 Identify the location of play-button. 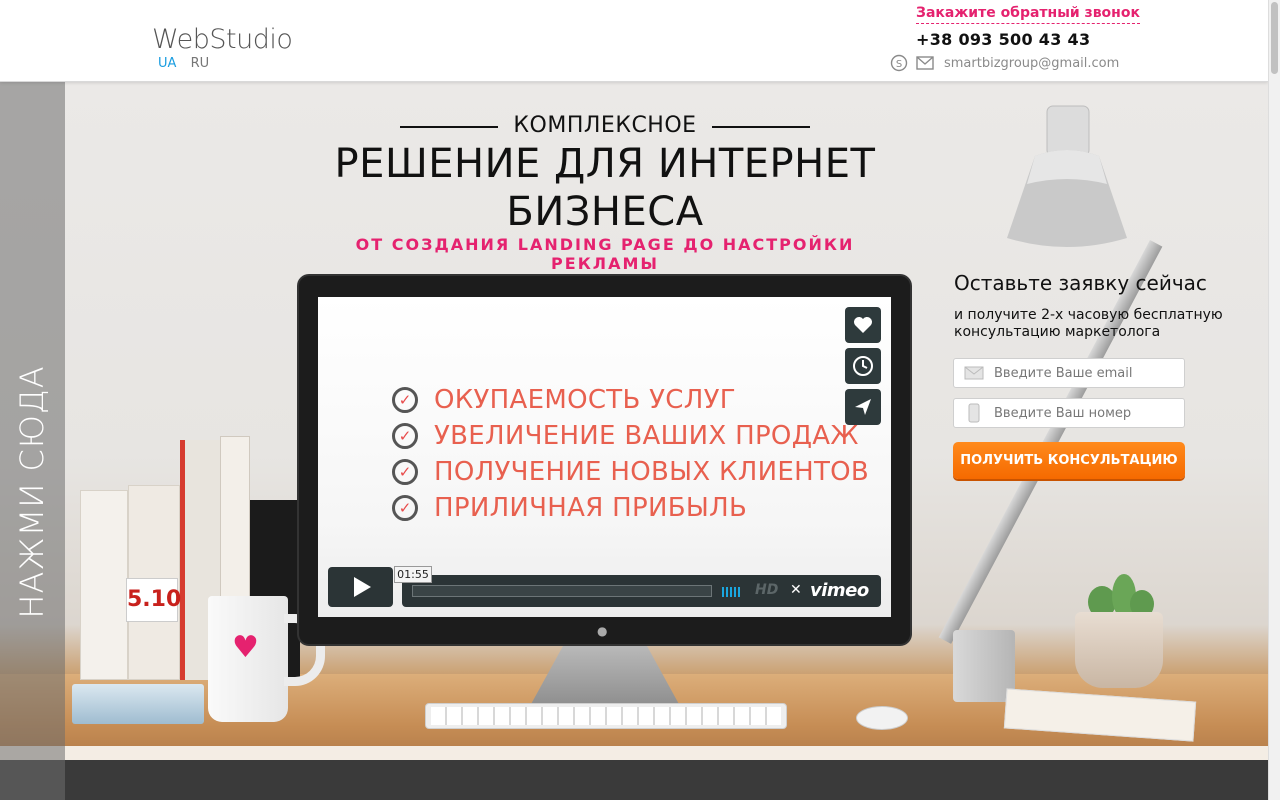
(360, 587).